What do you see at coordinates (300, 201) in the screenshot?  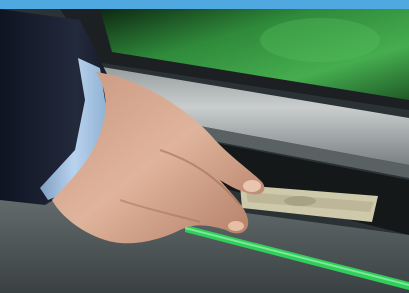 I see `banknote-portrait` at bounding box center [300, 201].